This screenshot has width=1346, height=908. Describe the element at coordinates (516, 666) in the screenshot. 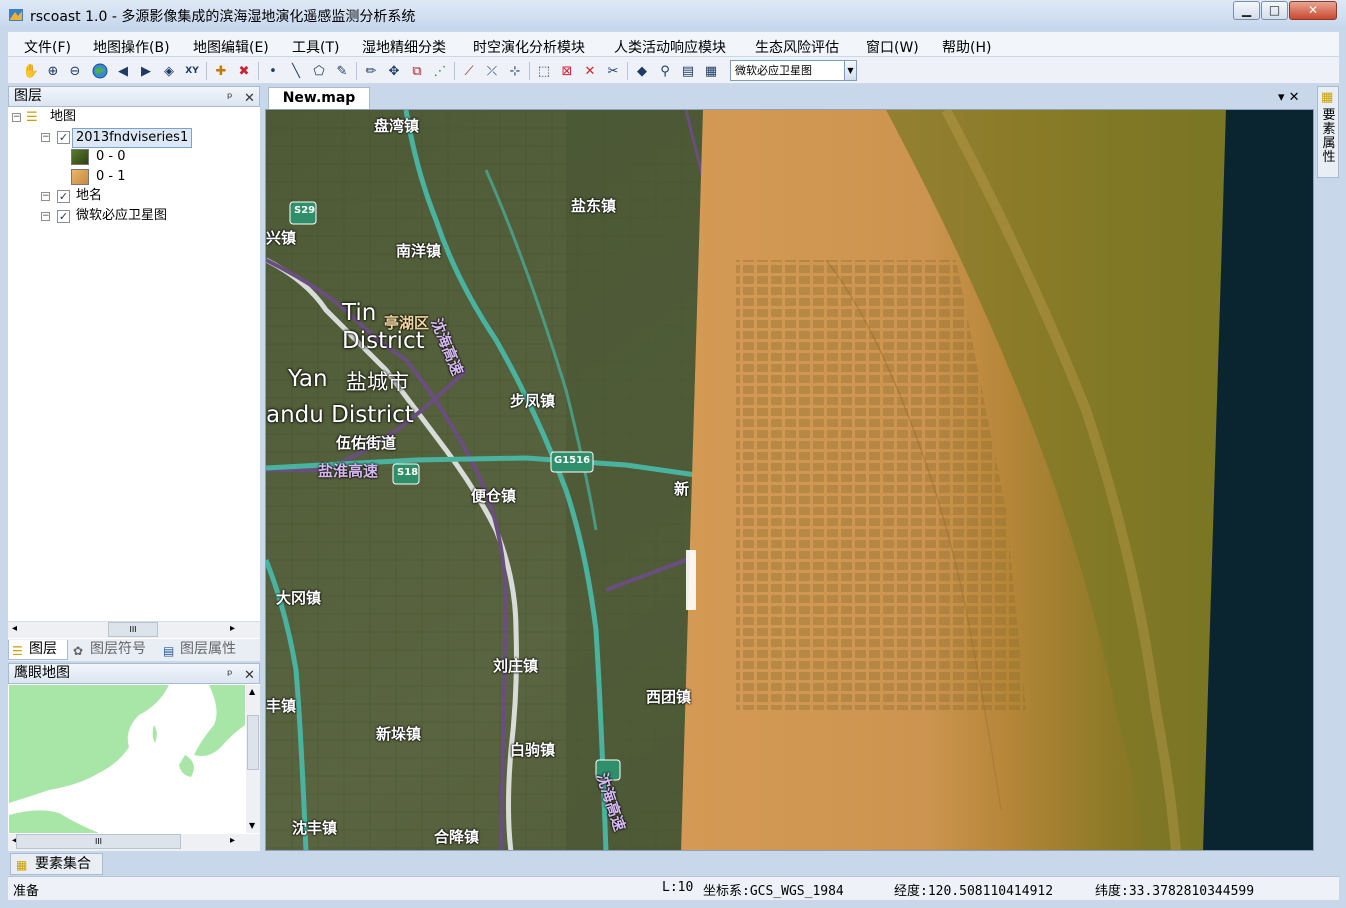

I see `map-place-label: 刘庄镇` at that location.